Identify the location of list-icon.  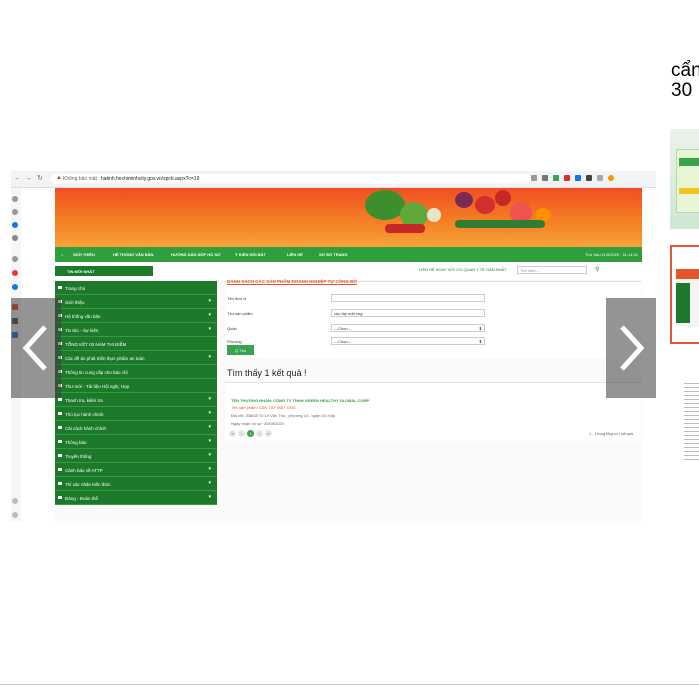
(60, 413).